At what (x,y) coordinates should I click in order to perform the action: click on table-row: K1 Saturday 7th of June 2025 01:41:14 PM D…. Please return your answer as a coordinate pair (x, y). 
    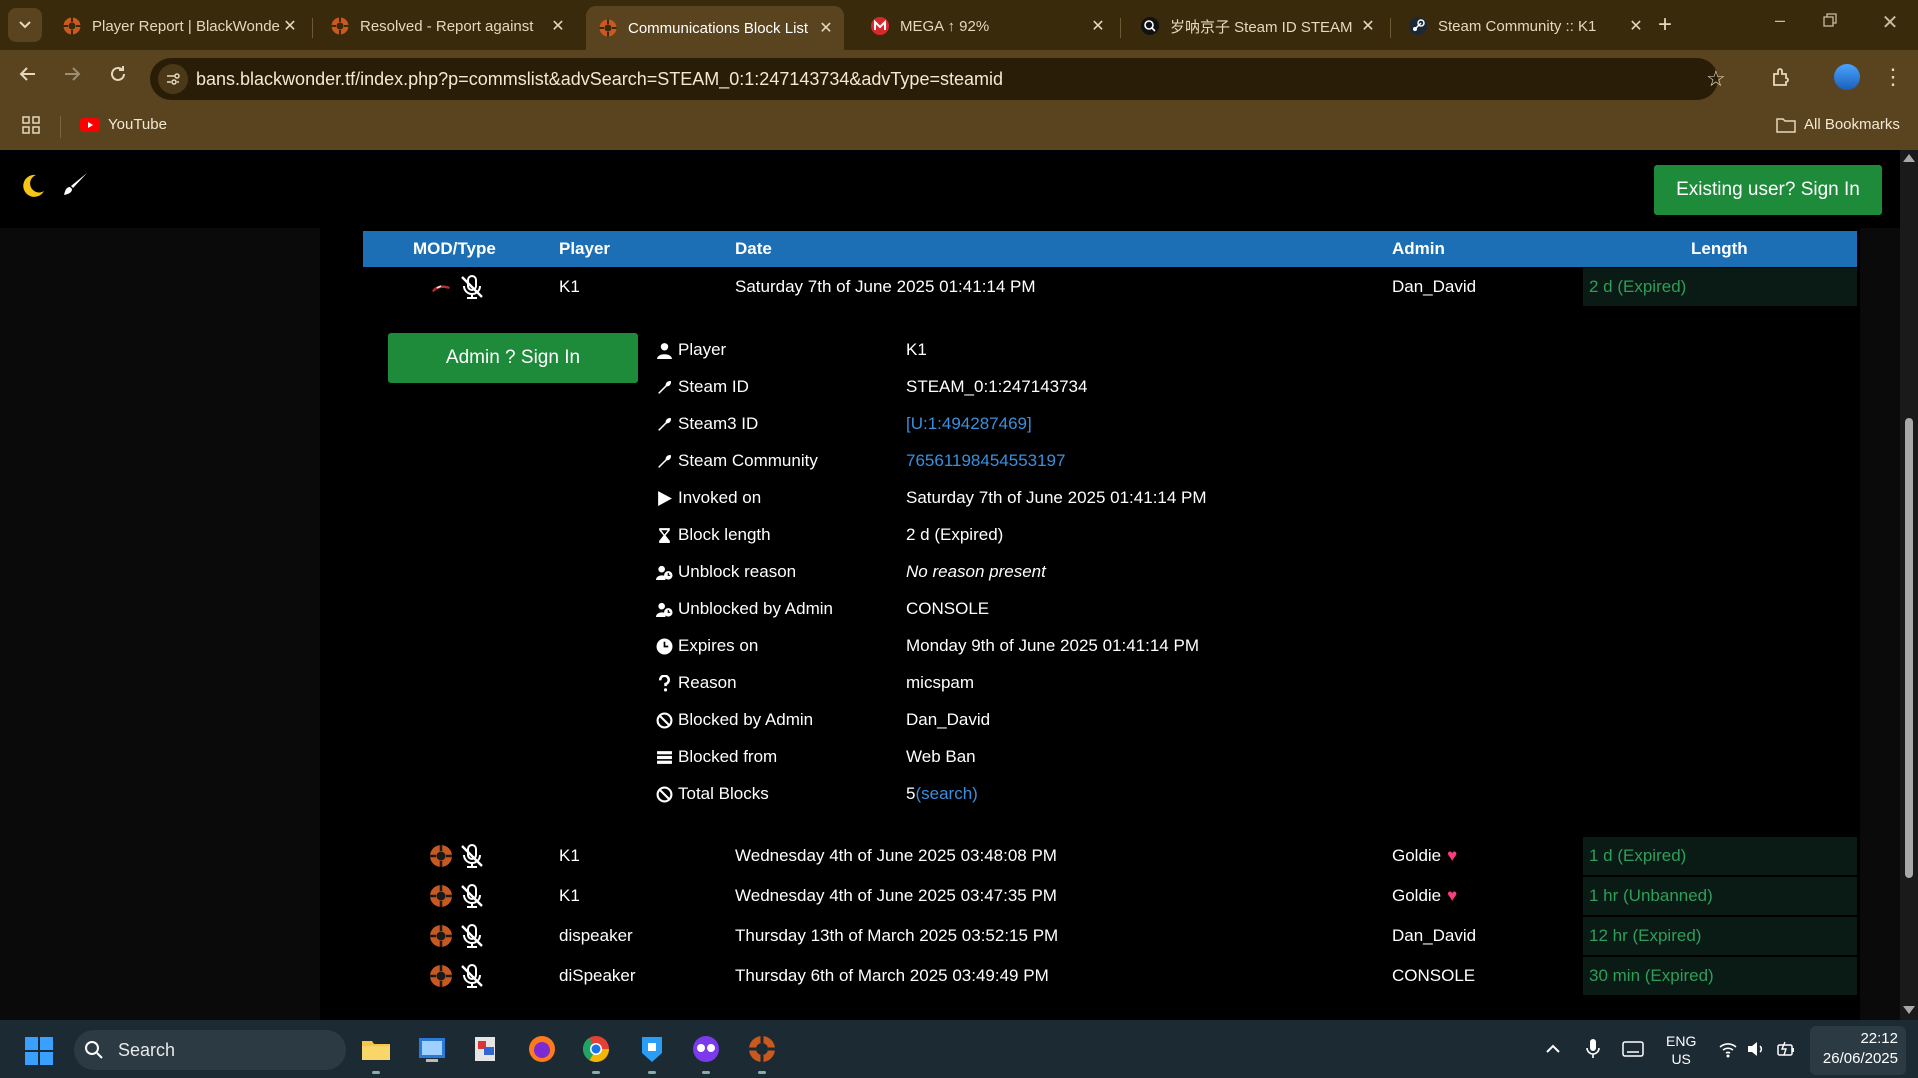
    Looking at the image, I should click on (1110, 287).